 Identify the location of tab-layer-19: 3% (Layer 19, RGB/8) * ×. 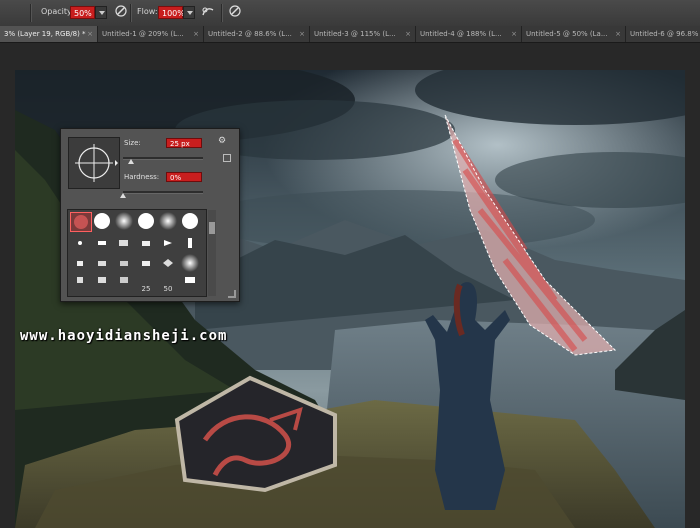
(49, 34).